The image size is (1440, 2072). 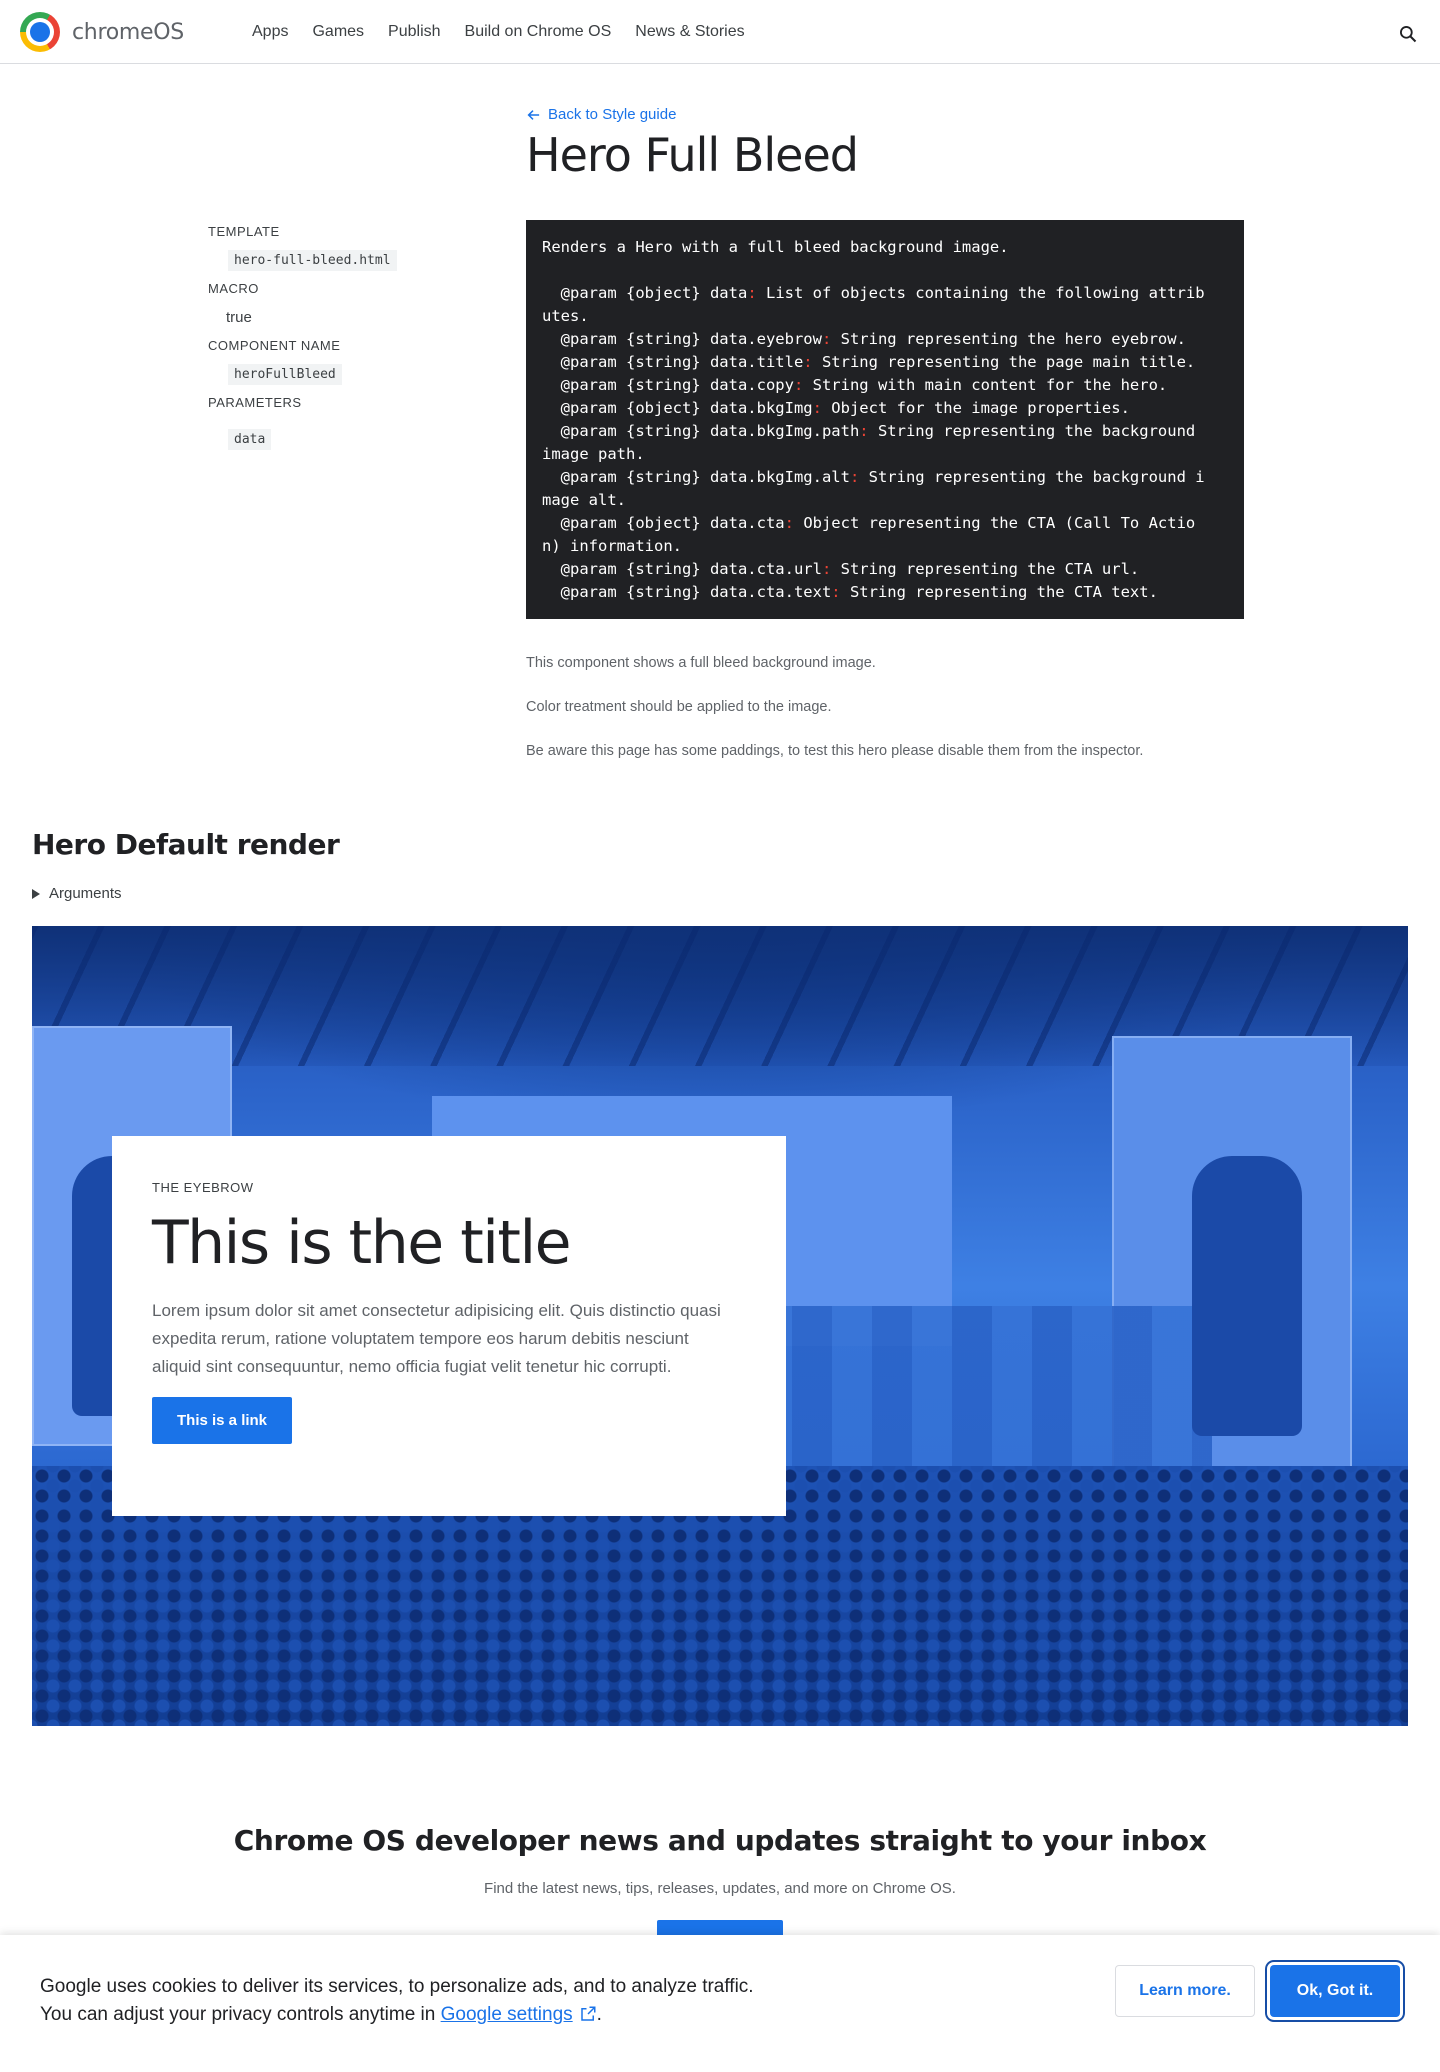 I want to click on macro-value: true, so click(x=239, y=317).